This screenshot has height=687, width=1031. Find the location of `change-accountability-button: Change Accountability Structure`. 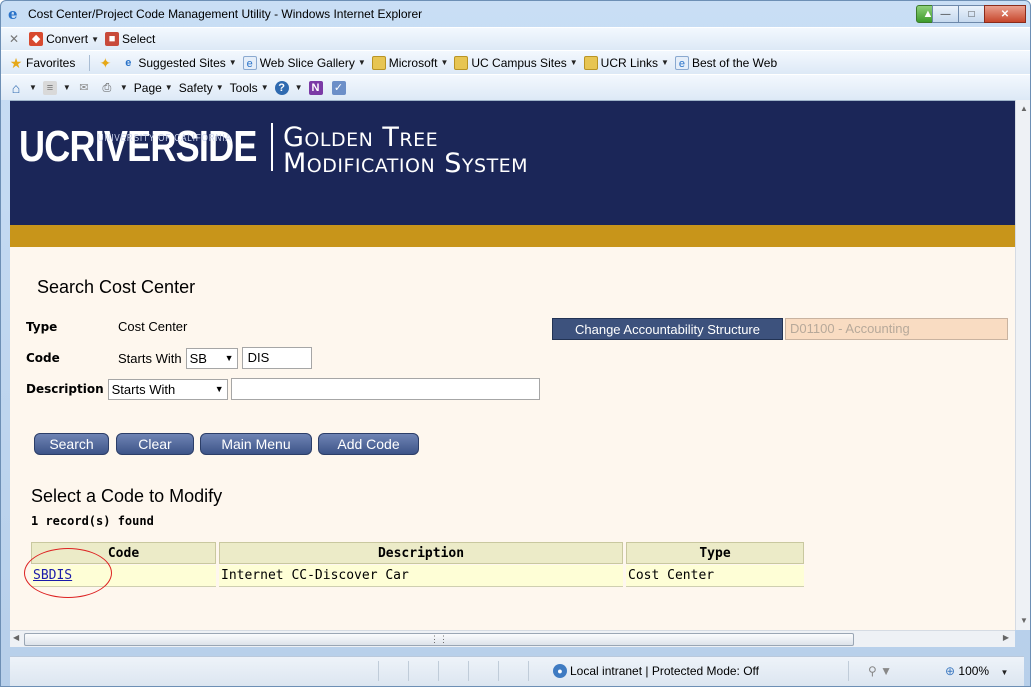

change-accountability-button: Change Accountability Structure is located at coordinates (667, 329).